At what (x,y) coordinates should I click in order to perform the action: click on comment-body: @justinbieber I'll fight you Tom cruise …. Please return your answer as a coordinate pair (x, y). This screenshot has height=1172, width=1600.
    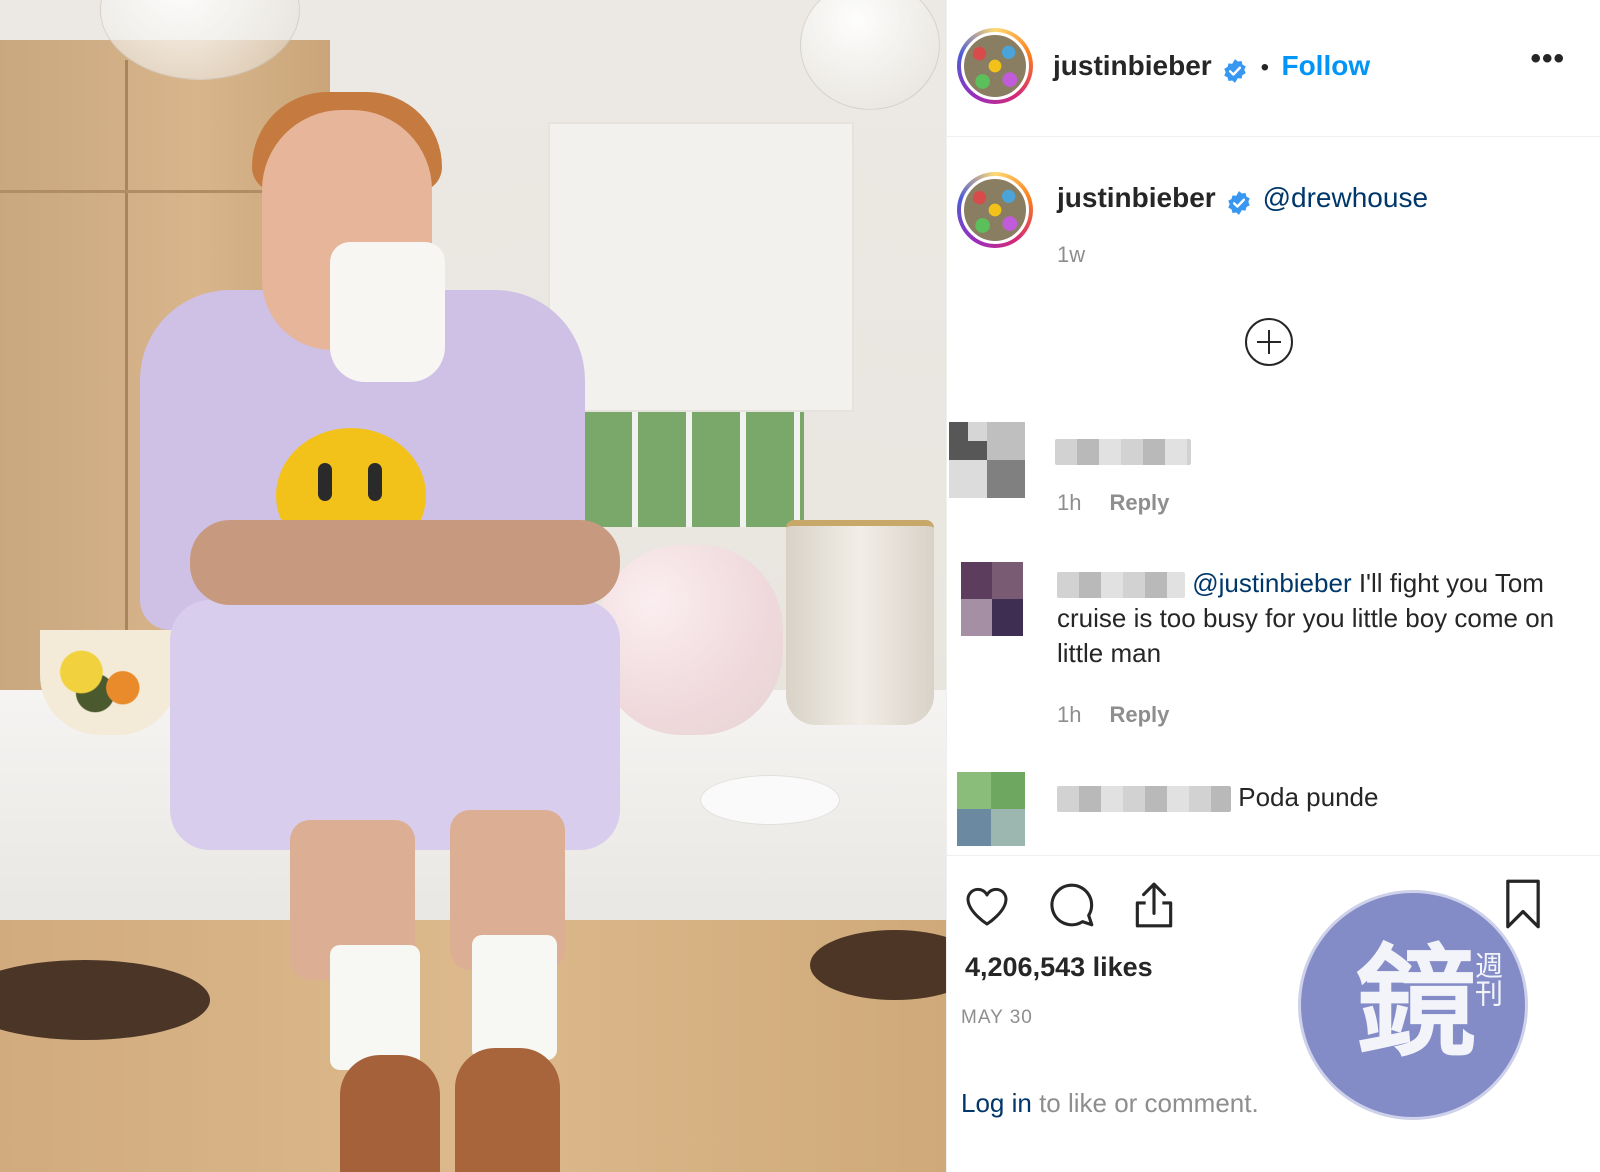
    Looking at the image, I should click on (1317, 618).